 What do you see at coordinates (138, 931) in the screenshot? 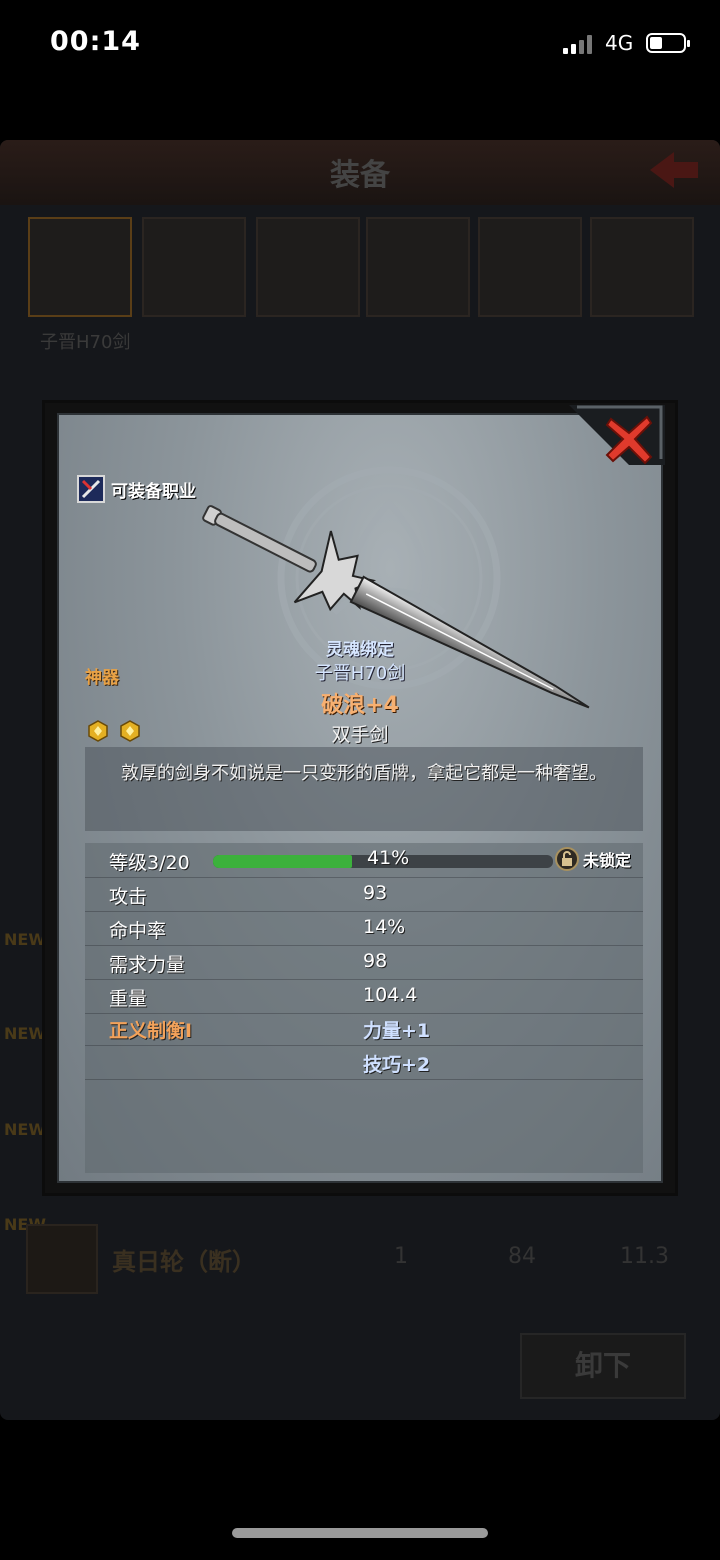
I see `stat-label: 命中率` at bounding box center [138, 931].